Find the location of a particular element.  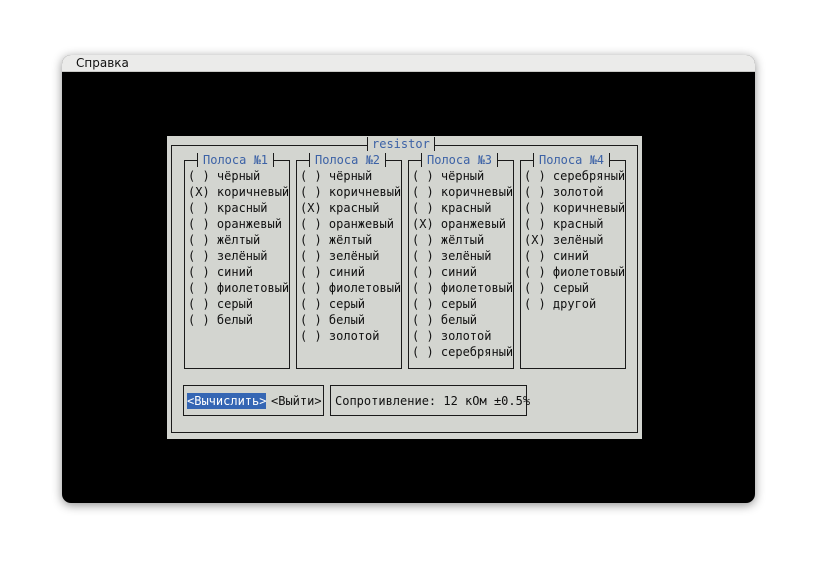

band-2-radio-option: ( ) золотой is located at coordinates (350, 336).